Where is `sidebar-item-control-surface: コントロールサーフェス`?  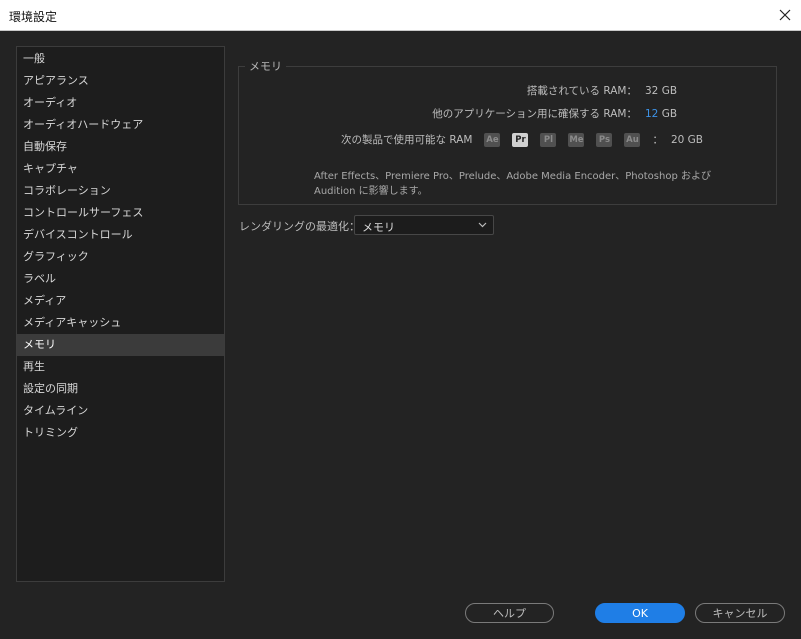
sidebar-item-control-surface: コントロールサーフェス is located at coordinates (120, 213).